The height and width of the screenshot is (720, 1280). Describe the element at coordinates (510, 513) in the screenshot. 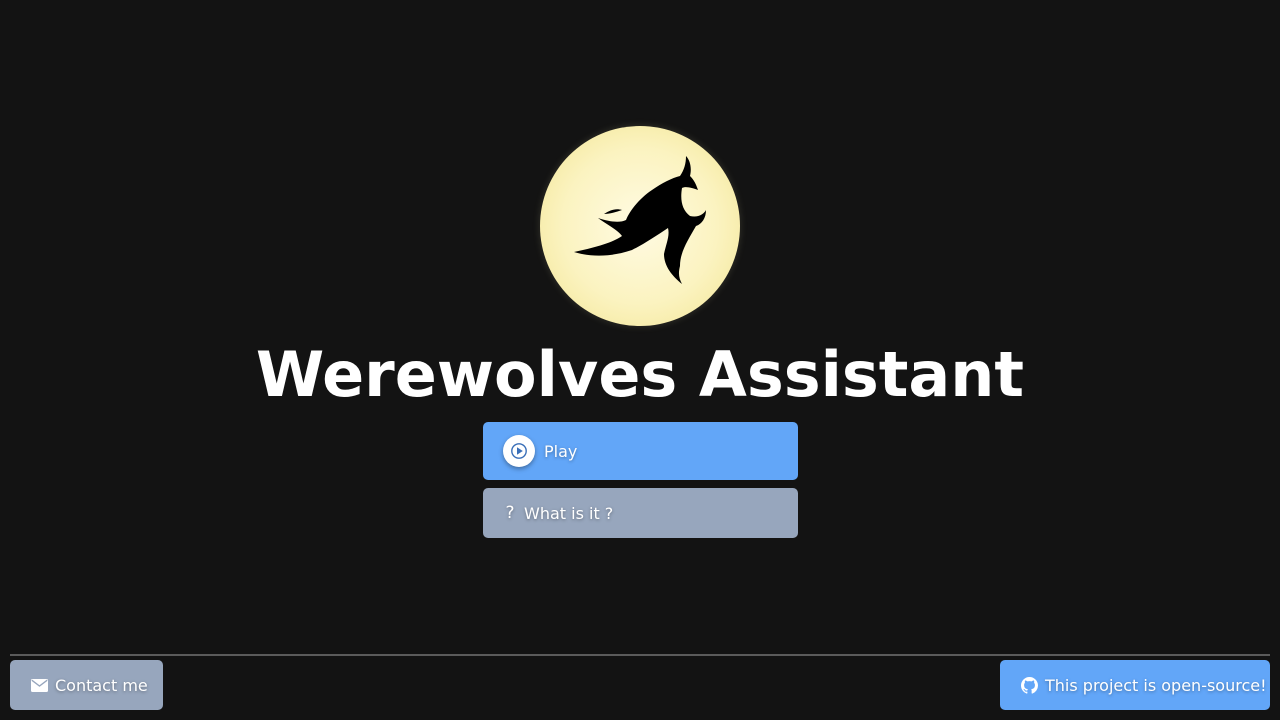

I see `question-icon: ?` at that location.